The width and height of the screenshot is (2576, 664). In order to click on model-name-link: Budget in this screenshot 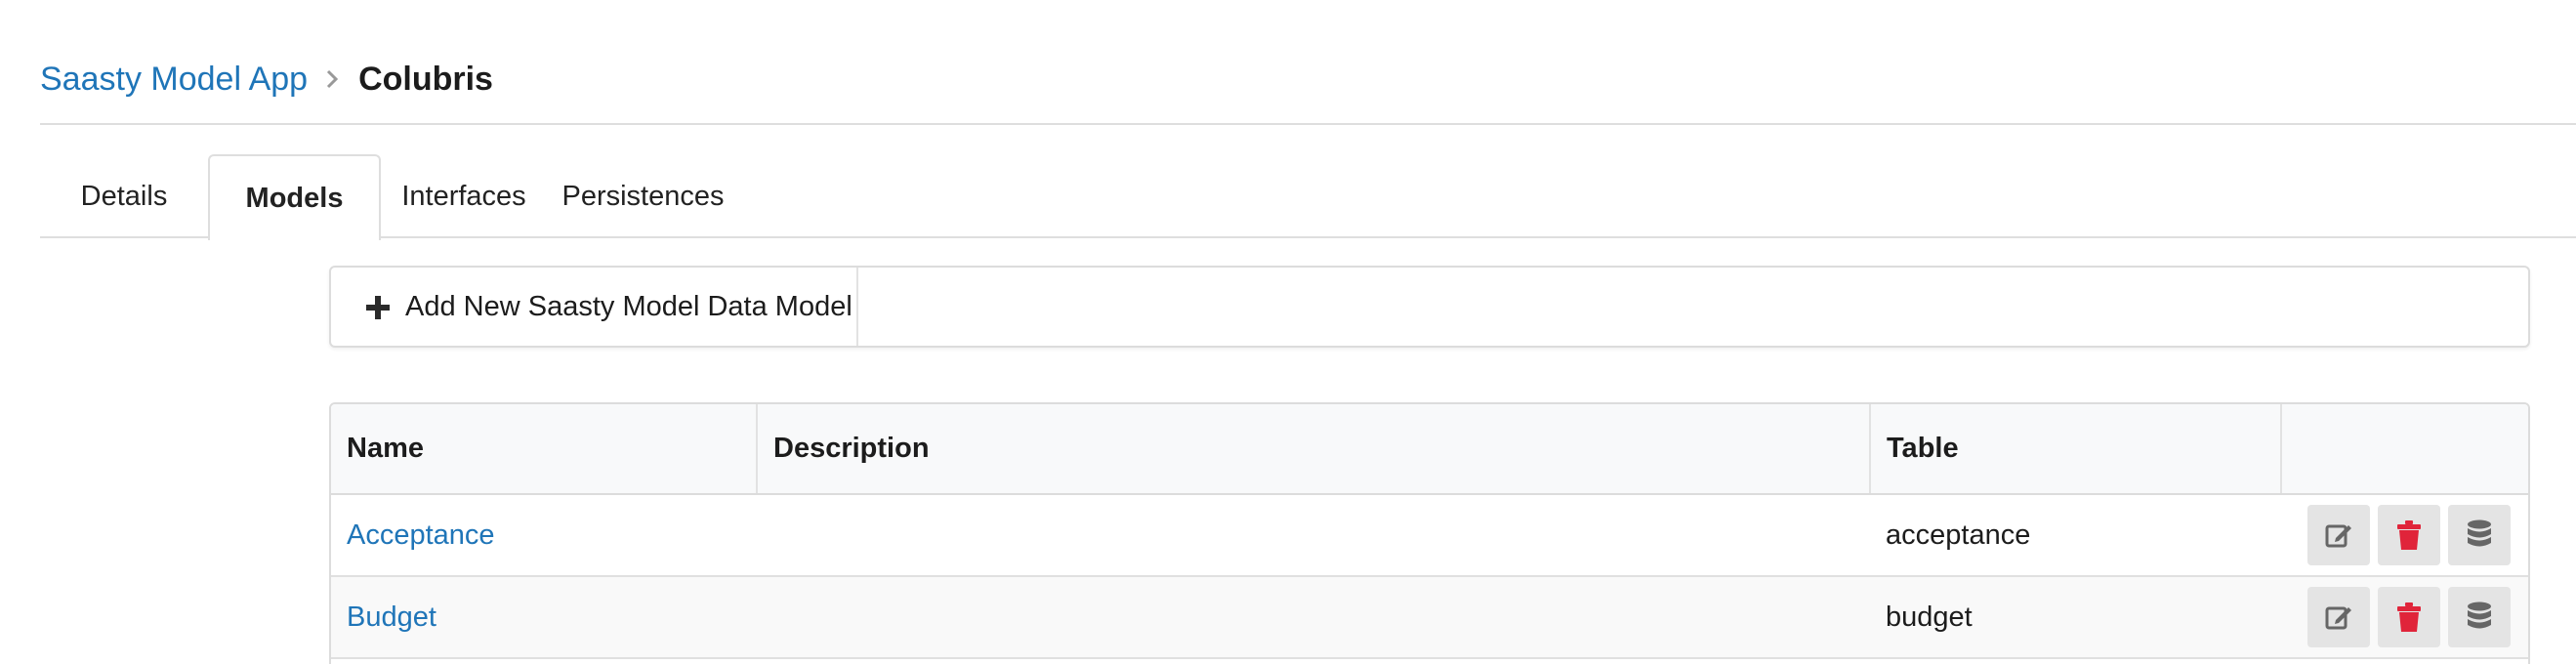, I will do `click(391, 617)`.